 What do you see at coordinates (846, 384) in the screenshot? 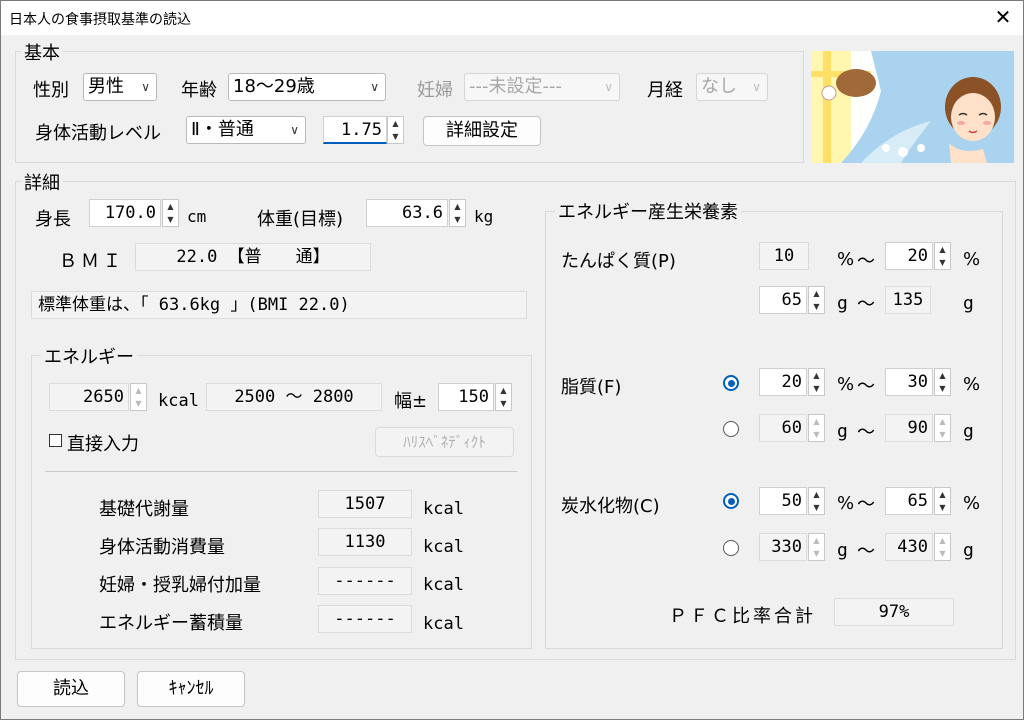
I see `fat-pct-unit: %` at bounding box center [846, 384].